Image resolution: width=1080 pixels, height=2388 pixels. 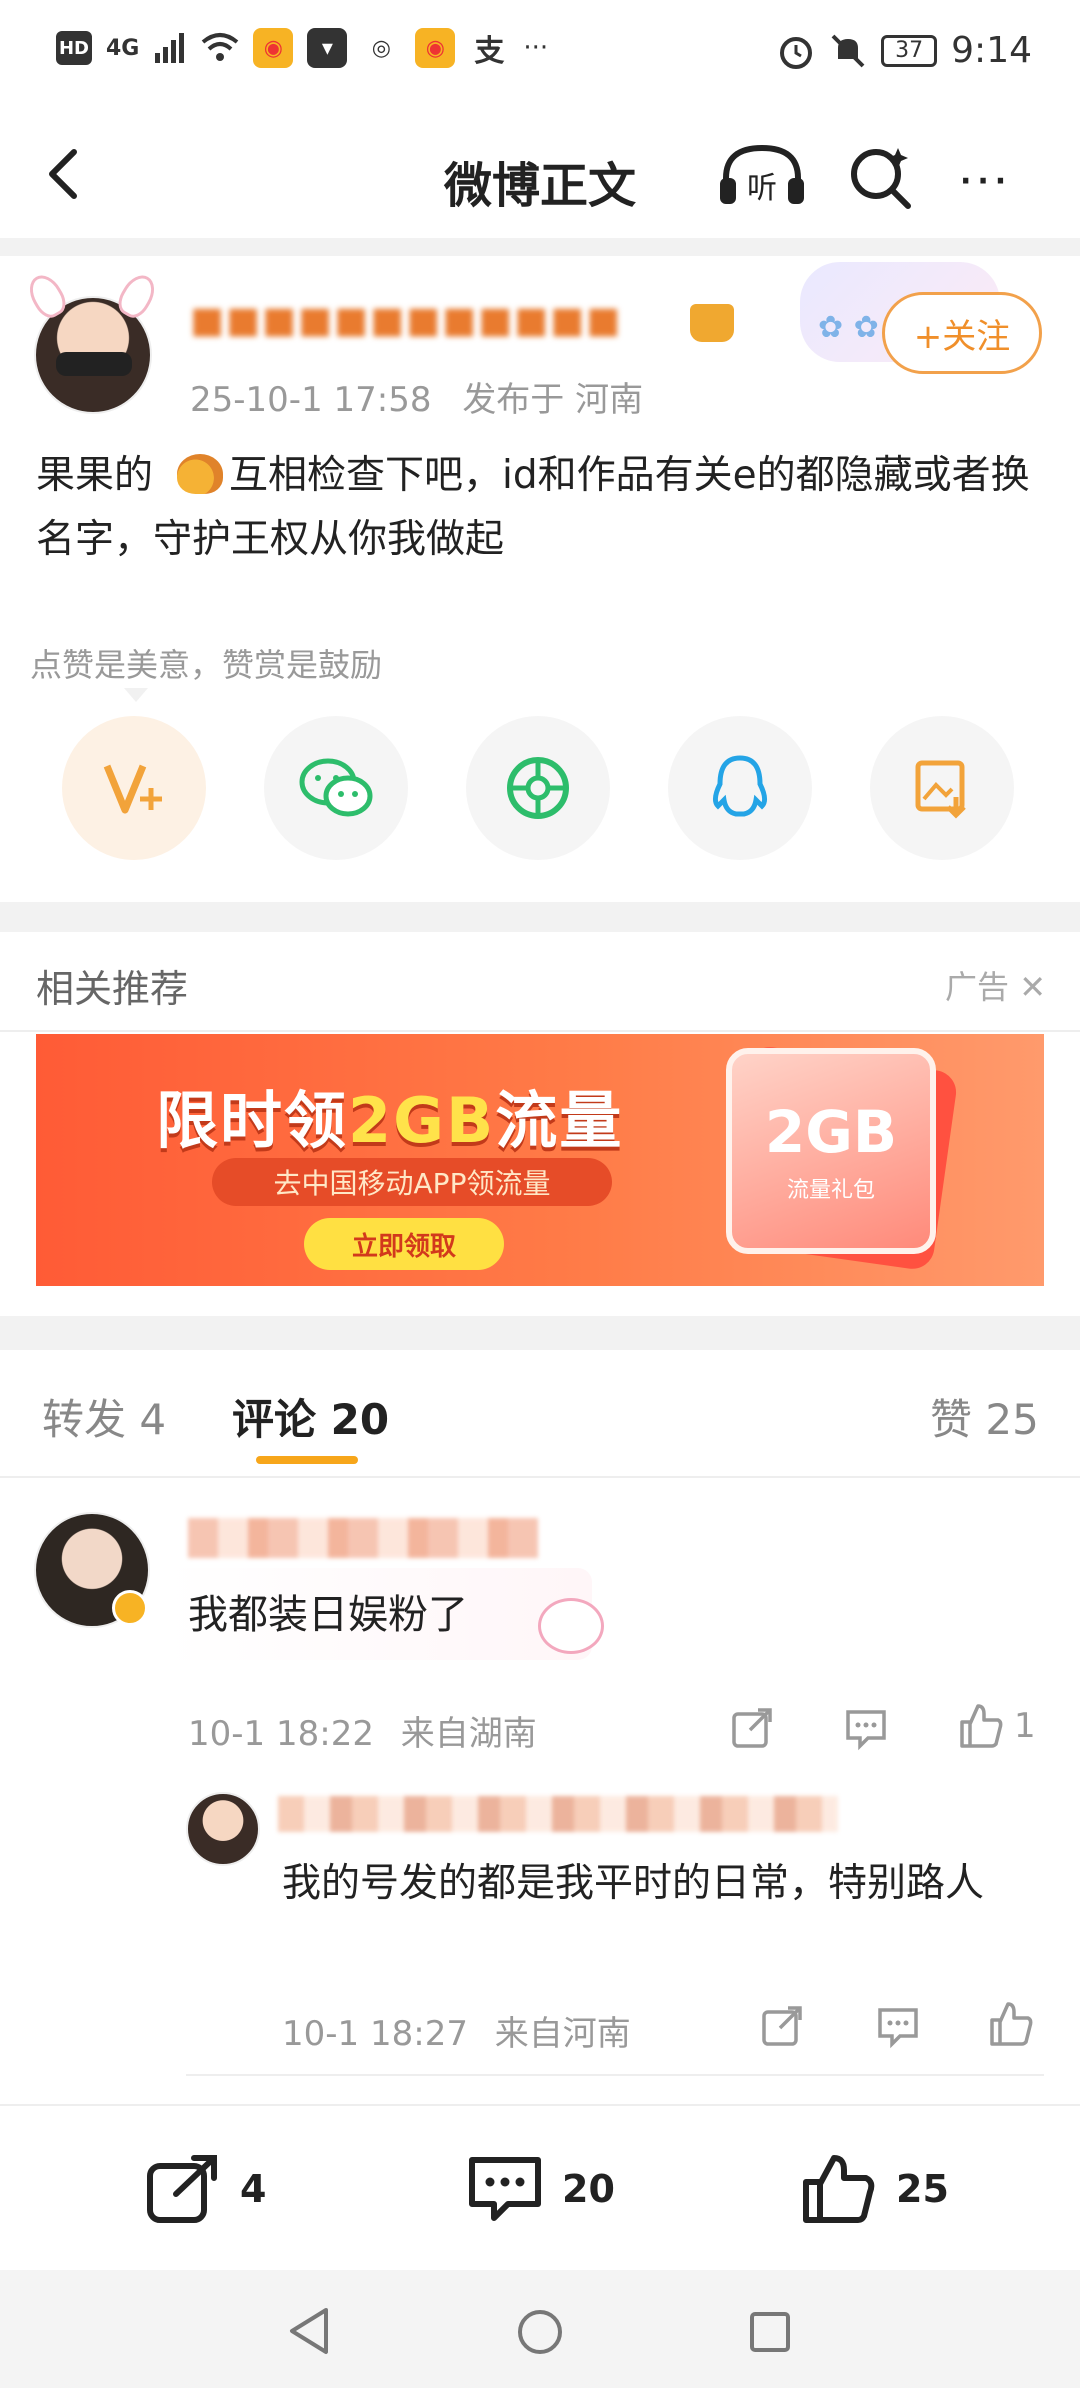 What do you see at coordinates (881, 177) in the screenshot?
I see `search-icon` at bounding box center [881, 177].